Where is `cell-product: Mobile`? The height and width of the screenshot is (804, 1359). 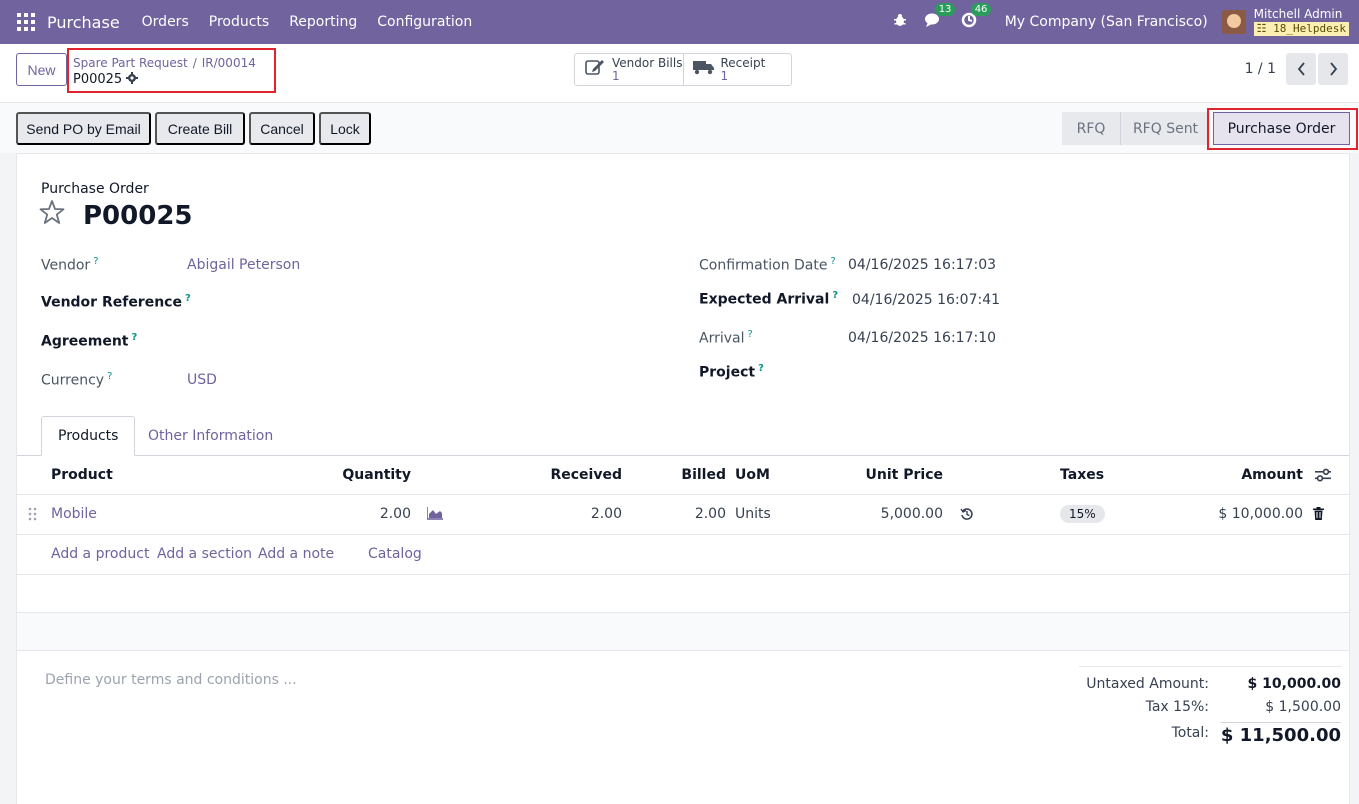
cell-product: Mobile is located at coordinates (74, 514).